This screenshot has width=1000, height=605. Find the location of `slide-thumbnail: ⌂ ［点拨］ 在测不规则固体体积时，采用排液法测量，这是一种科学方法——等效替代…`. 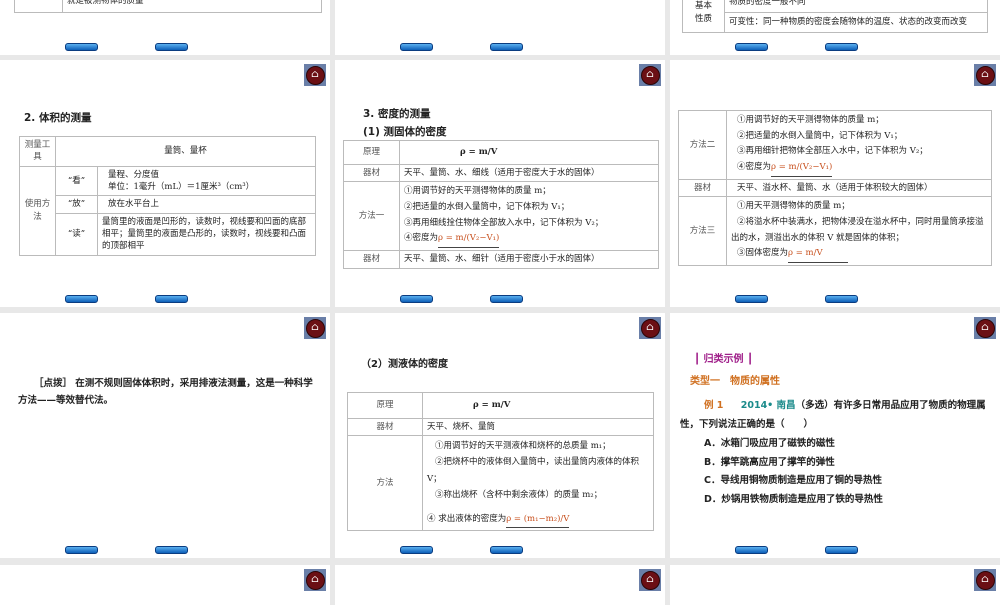

slide-thumbnail: ⌂ ［点拨］ 在测不规则固体体积时，采用排液法测量，这是一种科学方法——等效替代… is located at coordinates (165, 435).